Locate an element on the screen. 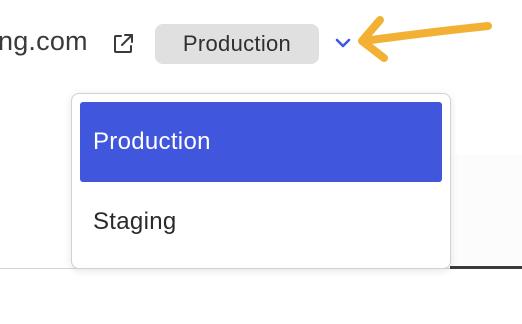 This screenshot has width=522, height=324. environment-badge: Production is located at coordinates (237, 44).